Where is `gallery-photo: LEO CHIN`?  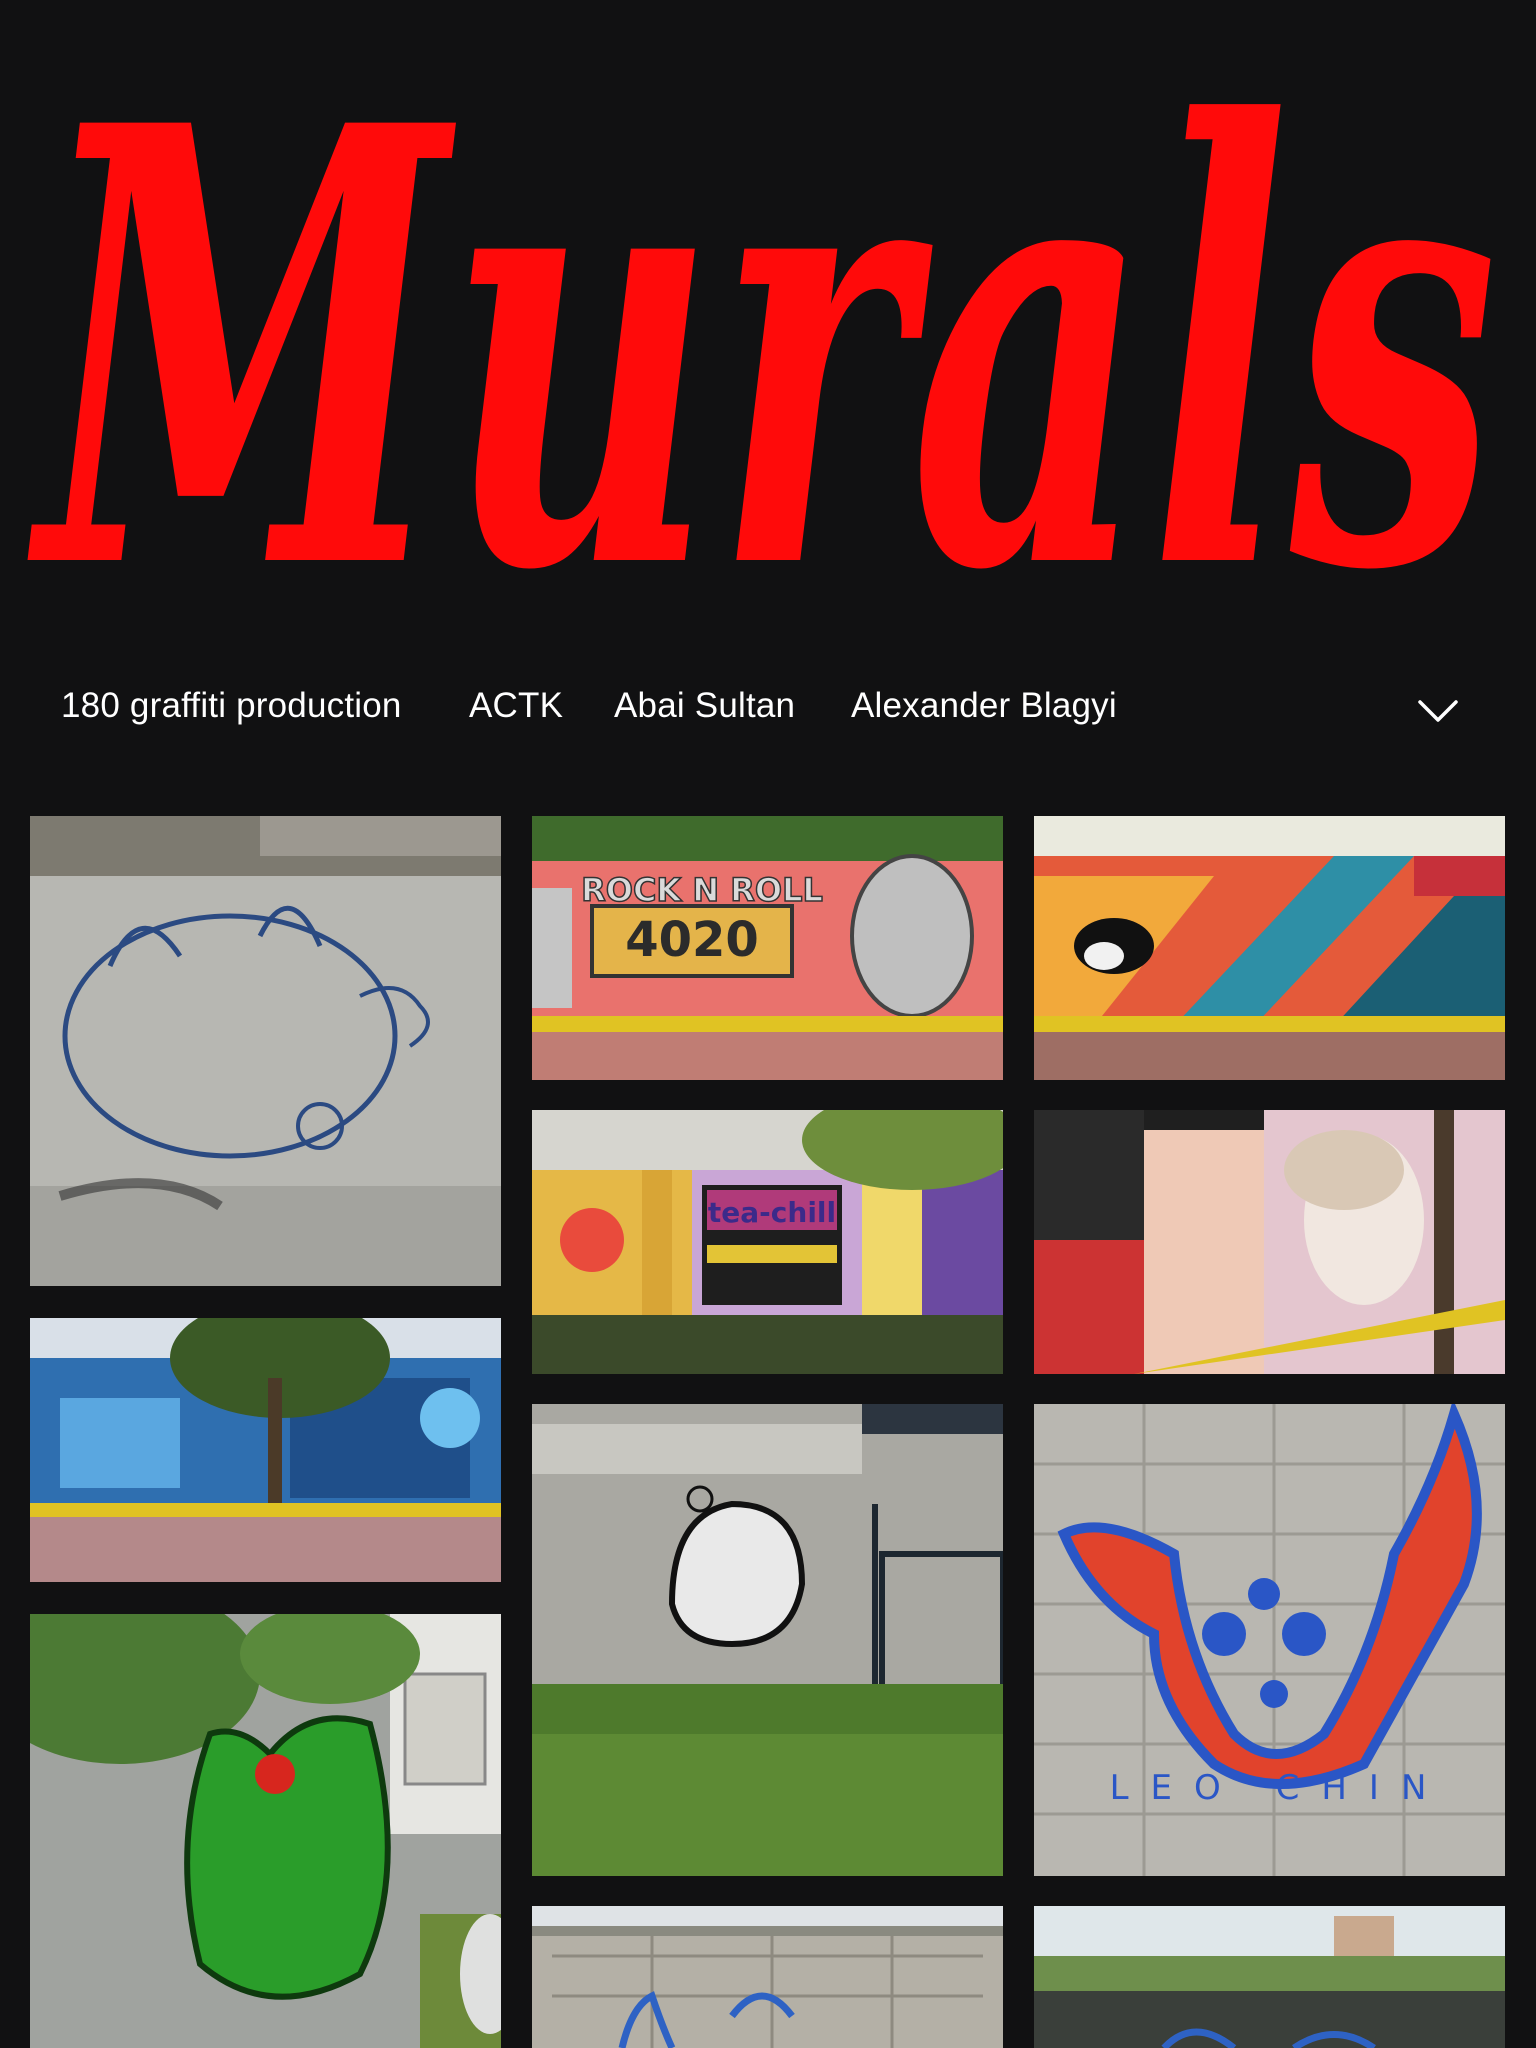
gallery-photo: LEO CHIN is located at coordinates (1269, 1640).